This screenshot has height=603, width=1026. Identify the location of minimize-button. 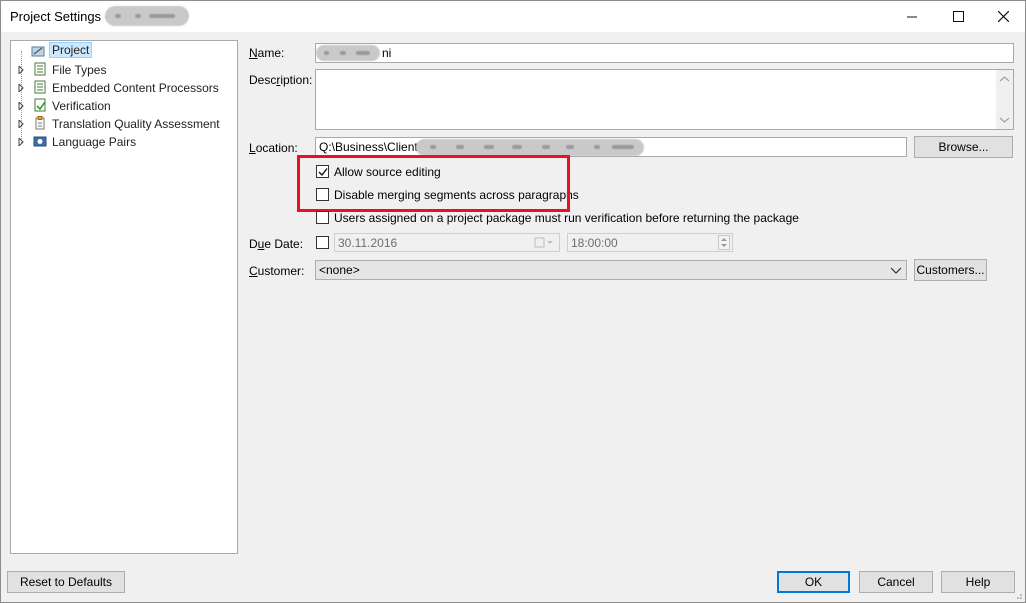
(912, 16).